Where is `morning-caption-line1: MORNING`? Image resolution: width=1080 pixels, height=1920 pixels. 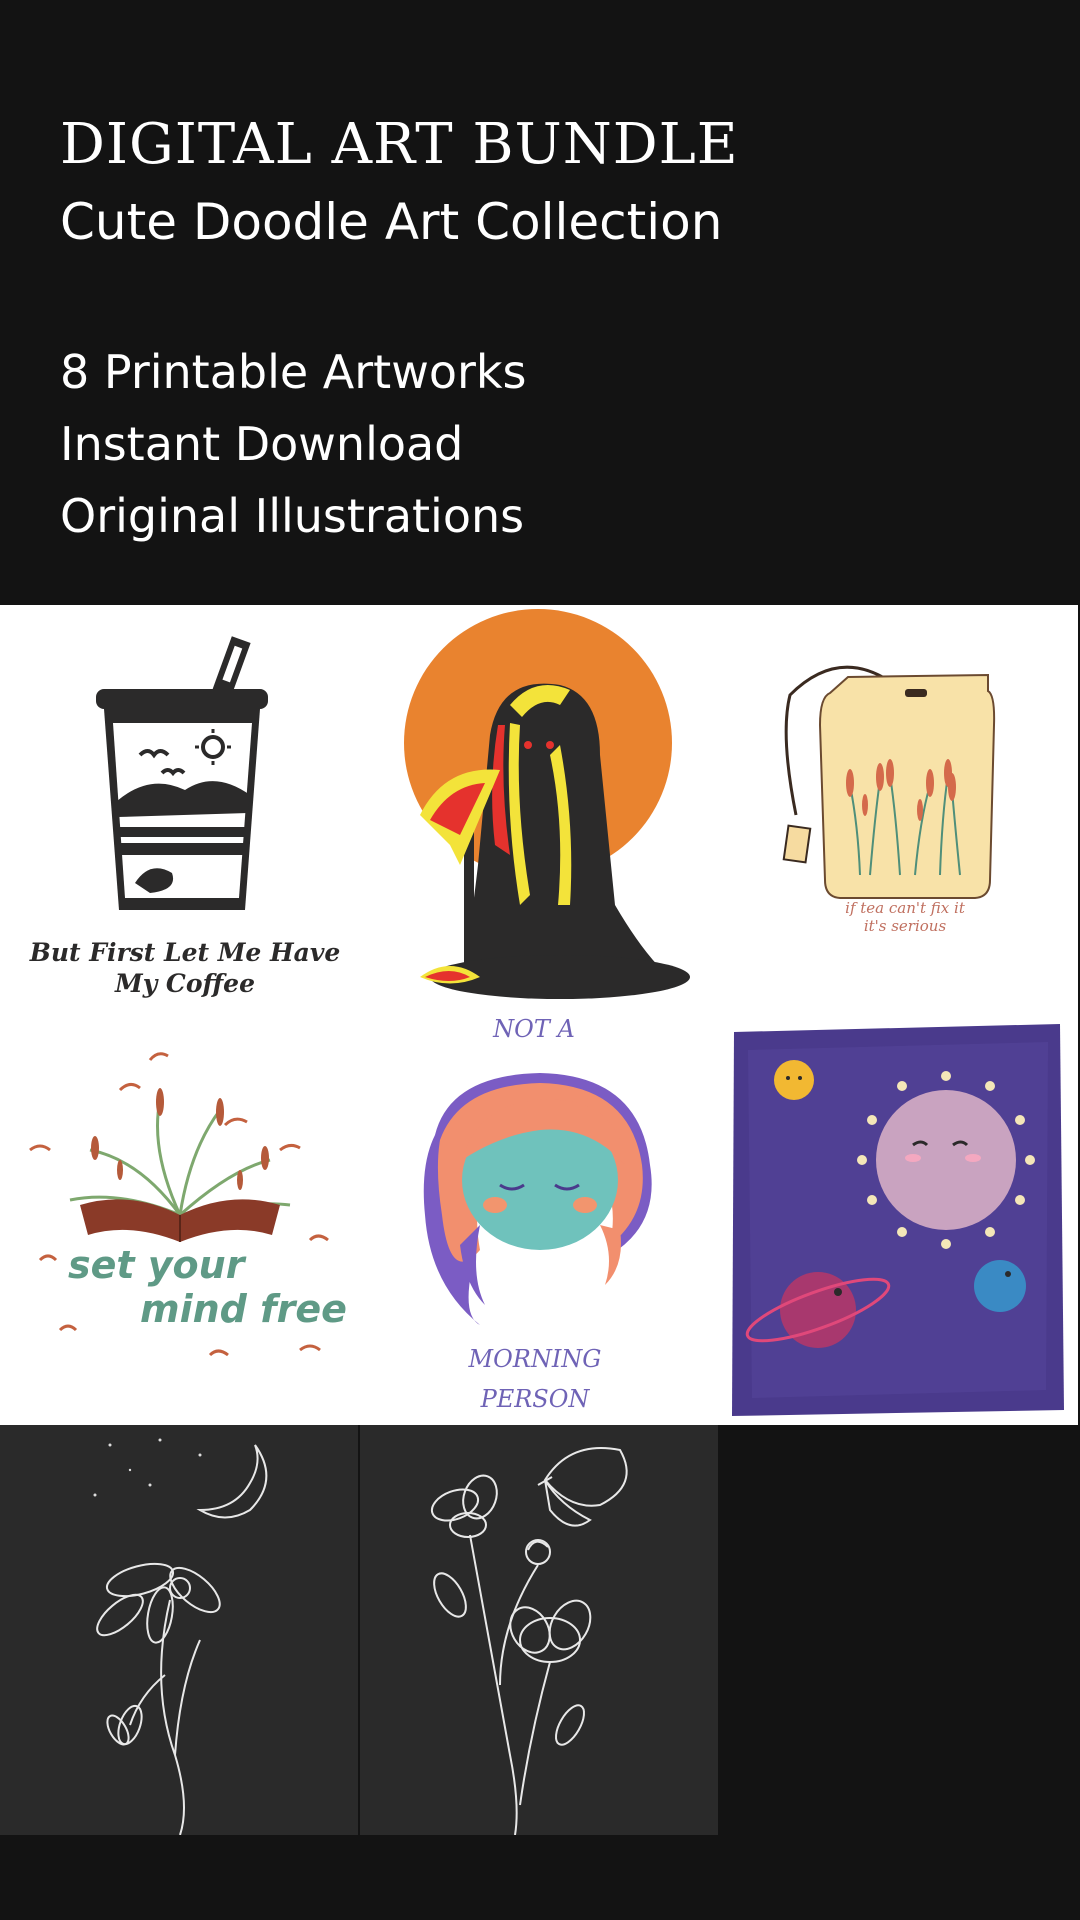 morning-caption-line1: MORNING is located at coordinates (535, 1359).